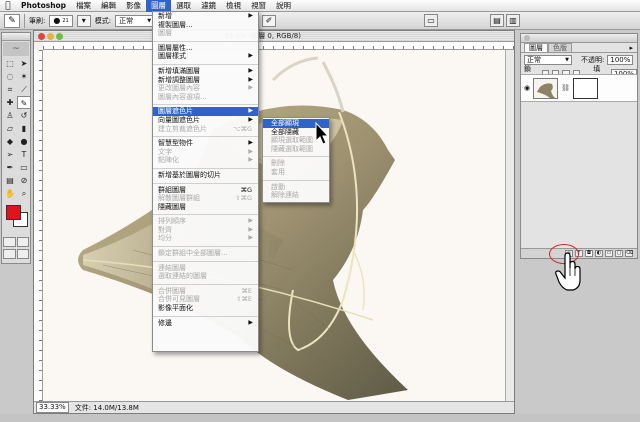 The width and height of the screenshot is (640, 422). What do you see at coordinates (258, 6) in the screenshot?
I see `menu-item-8: 視窗` at bounding box center [258, 6].